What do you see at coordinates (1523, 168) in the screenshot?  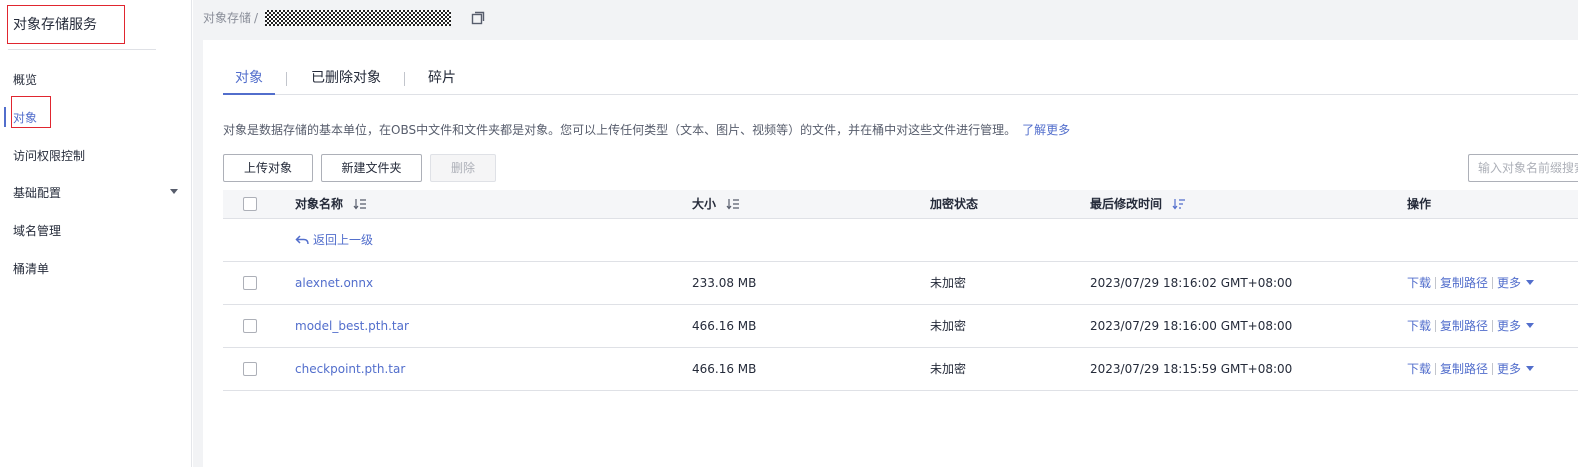 I see `search-input` at bounding box center [1523, 168].